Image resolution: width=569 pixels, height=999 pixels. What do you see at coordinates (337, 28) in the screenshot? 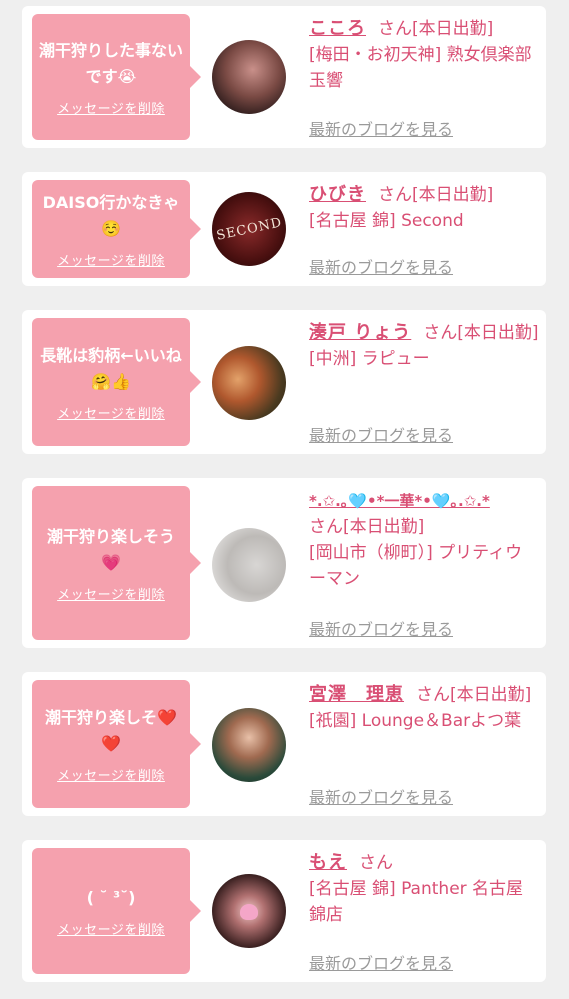
I see `cast-name-link: こころ` at bounding box center [337, 28].